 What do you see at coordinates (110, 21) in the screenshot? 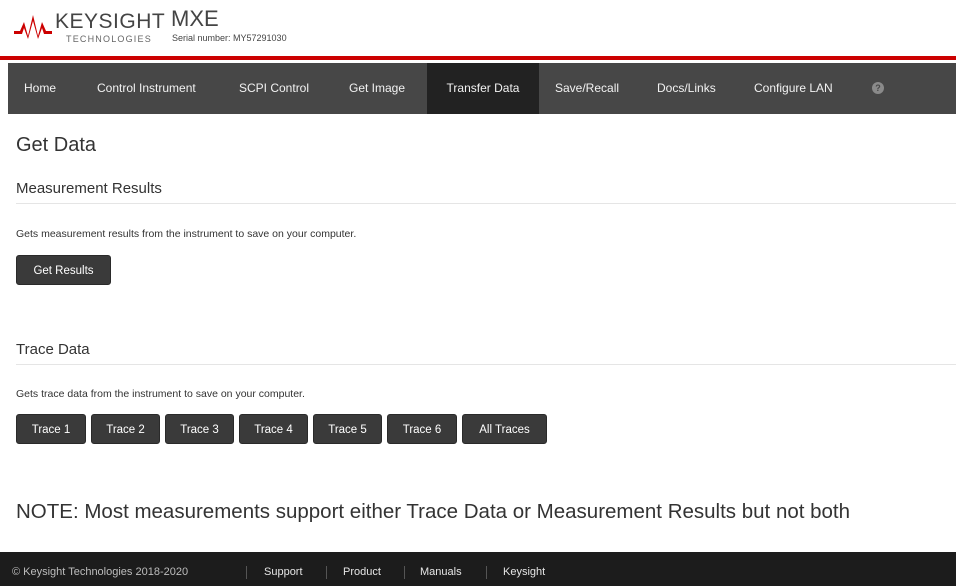
I see `logo-wordmark: KEYSIGHT` at bounding box center [110, 21].